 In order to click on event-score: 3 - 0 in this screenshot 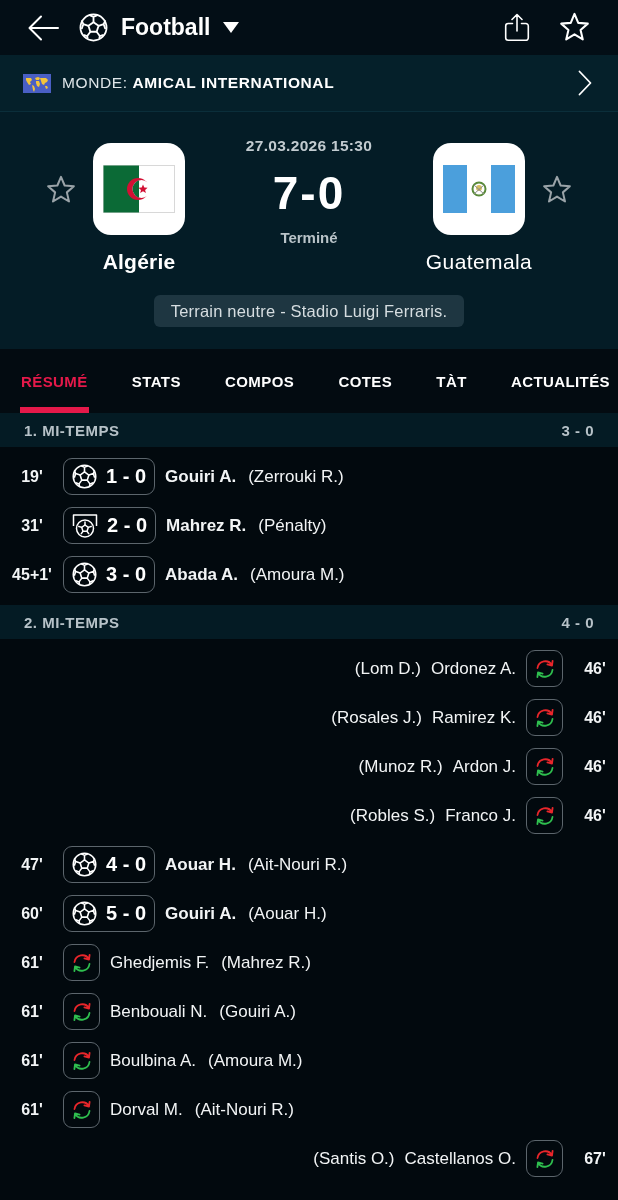, I will do `click(126, 574)`.